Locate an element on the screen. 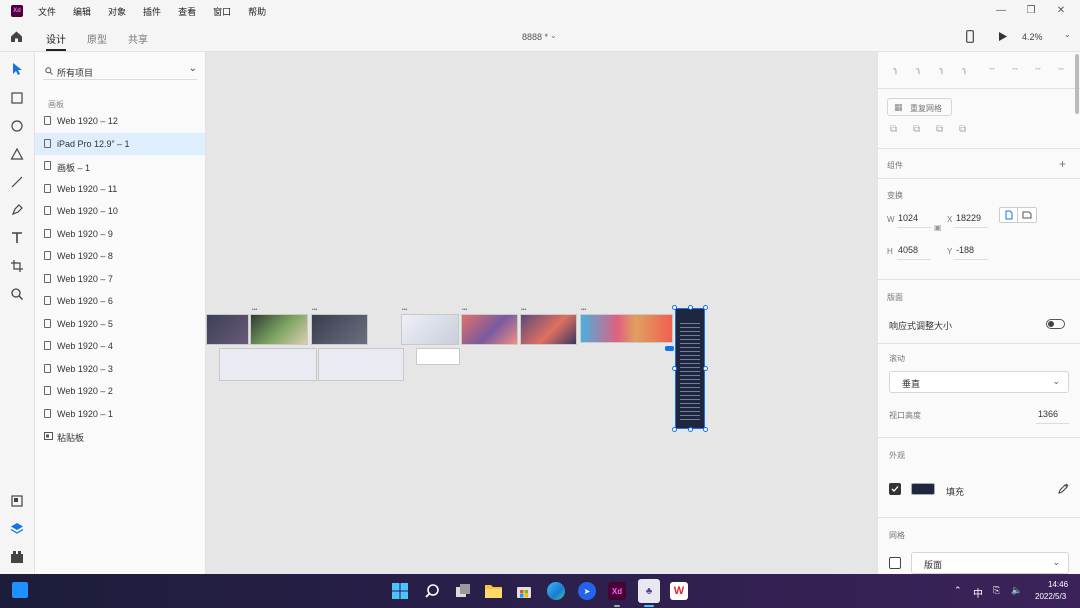 Image resolution: width=1080 pixels, height=608 pixels. layer-item: iPad Pro 12.9” – 1 is located at coordinates (120, 143).